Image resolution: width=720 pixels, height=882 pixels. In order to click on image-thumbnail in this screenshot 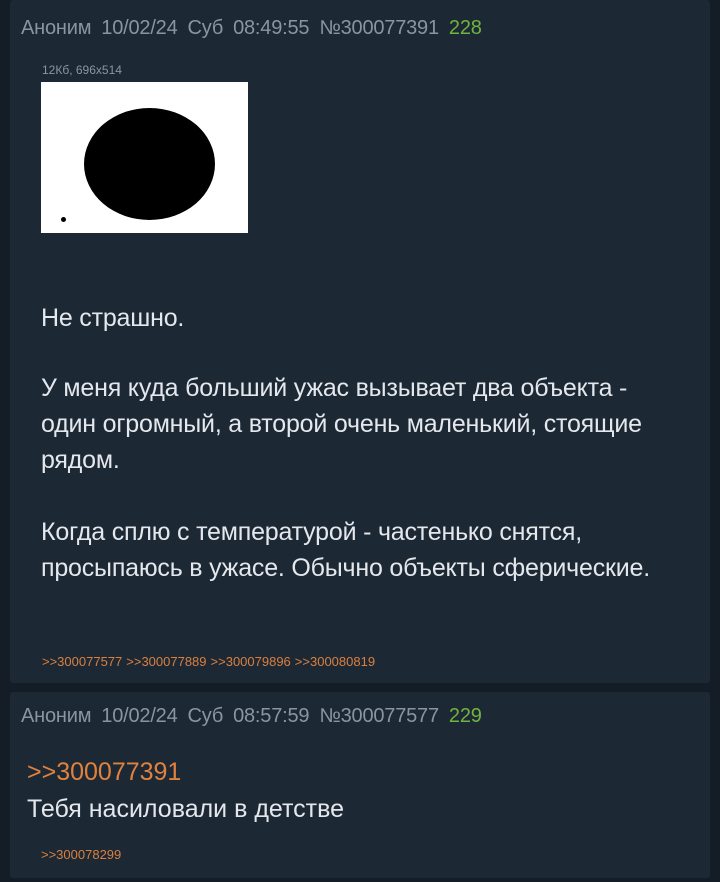, I will do `click(144, 157)`.